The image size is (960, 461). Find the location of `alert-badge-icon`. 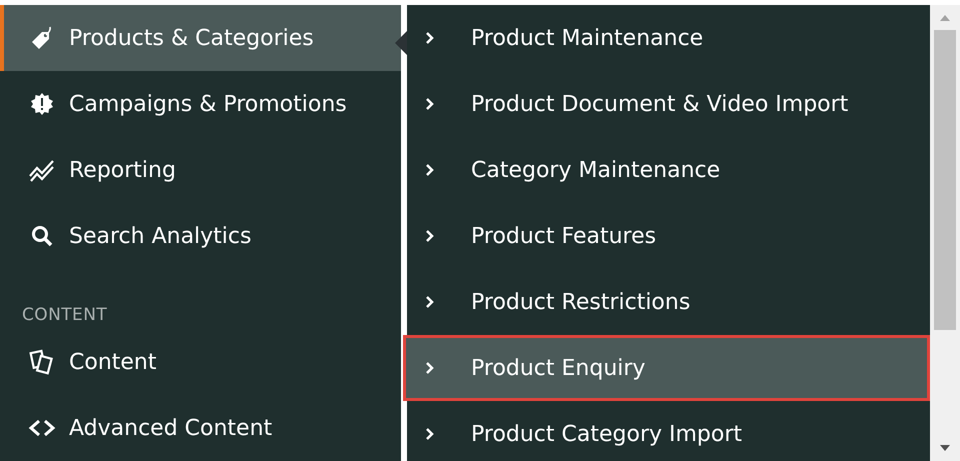

alert-badge-icon is located at coordinates (42, 104).